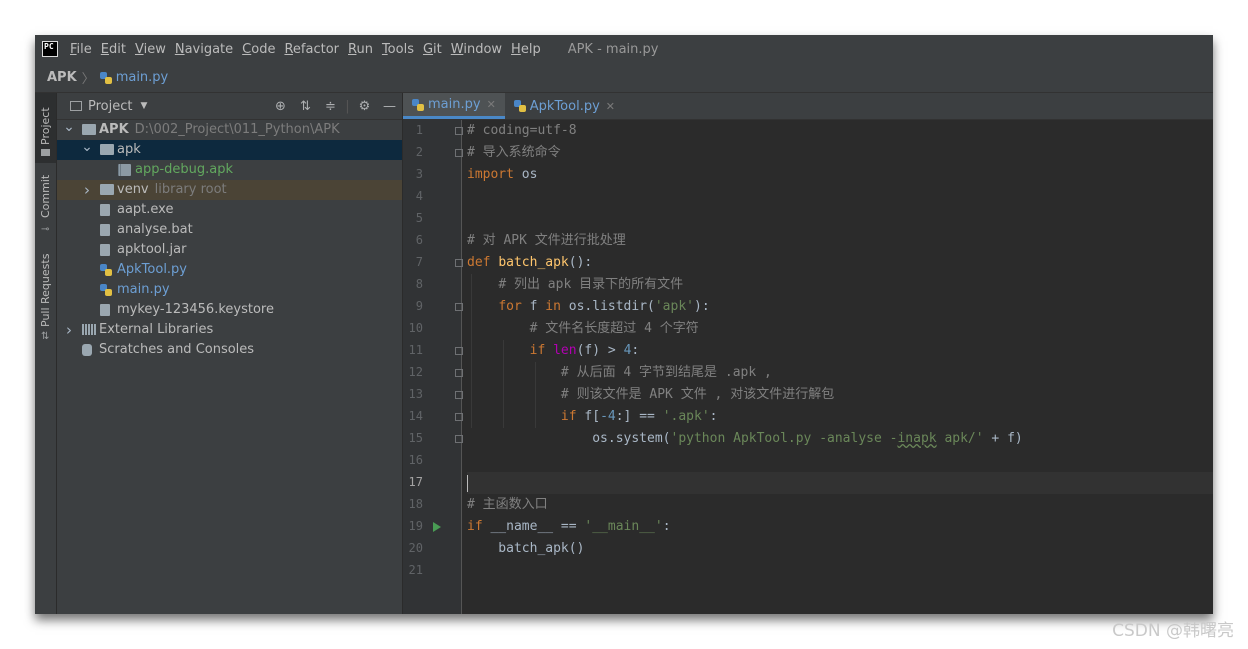  Describe the element at coordinates (229, 330) in the screenshot. I see `tree-item-external-libraries: › External Libraries` at that location.